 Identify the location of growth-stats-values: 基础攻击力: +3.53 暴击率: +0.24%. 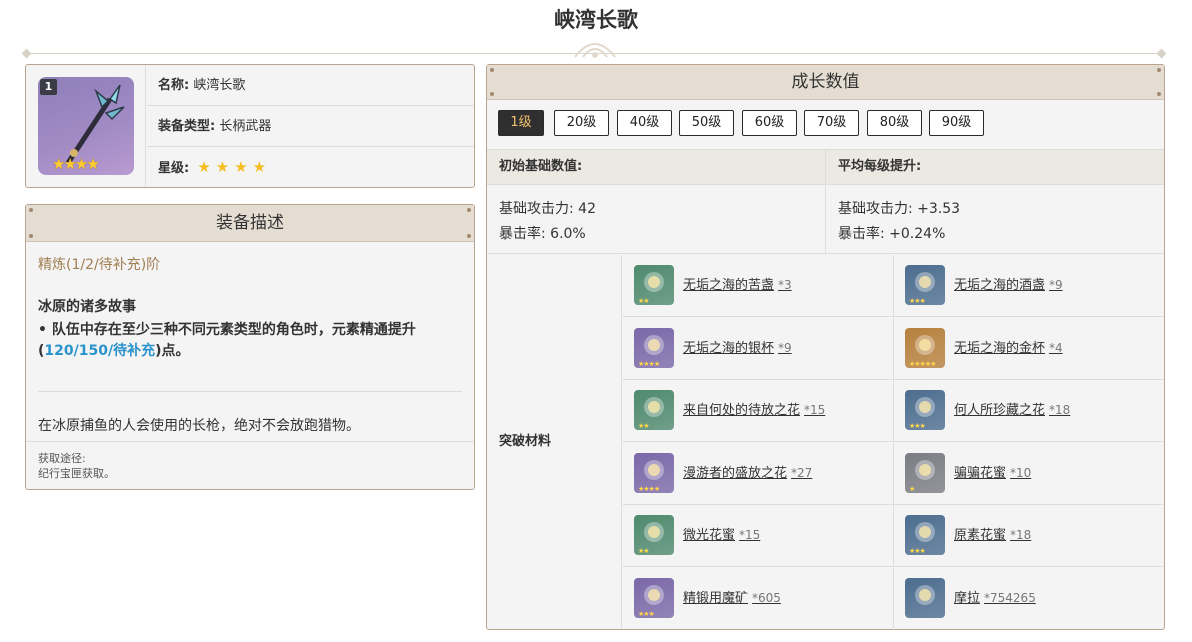
(893, 216).